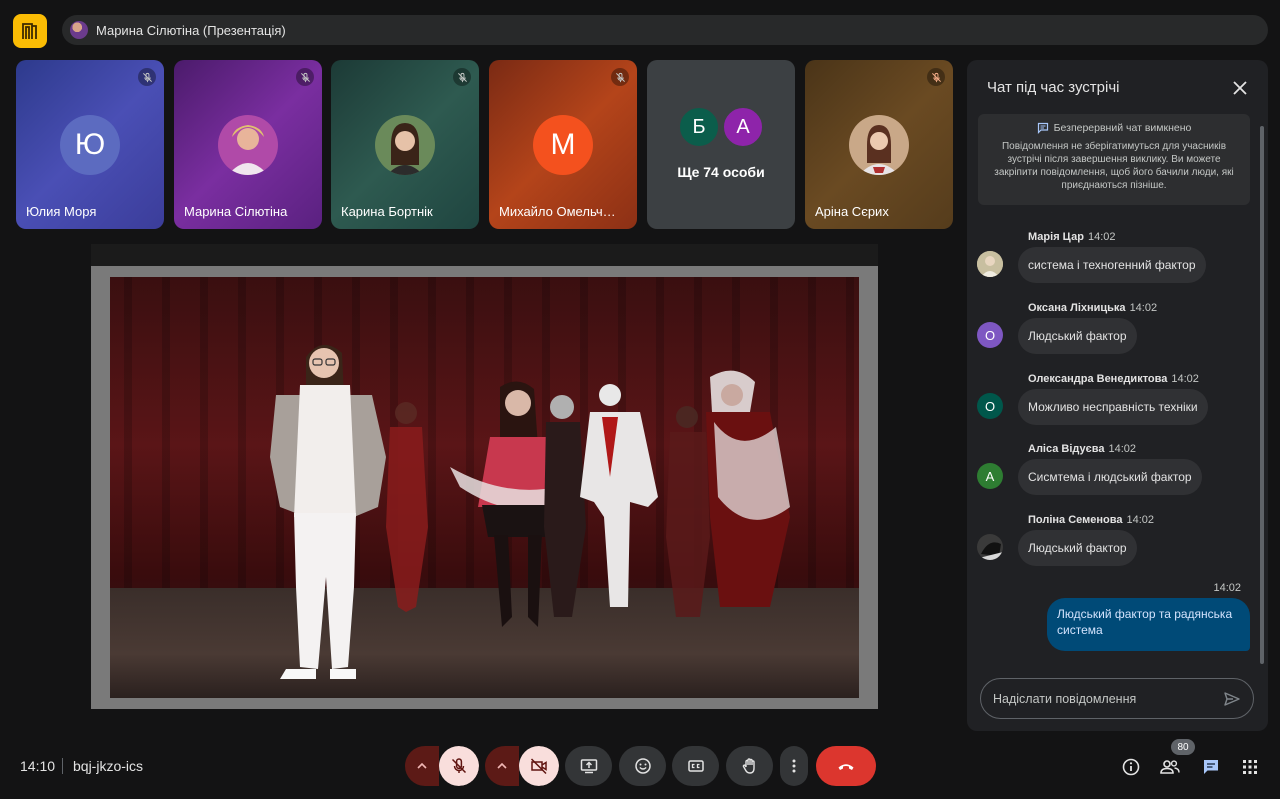 The image size is (1280, 799). What do you see at coordinates (79, 30) in the screenshot?
I see `presenter-avatar` at bounding box center [79, 30].